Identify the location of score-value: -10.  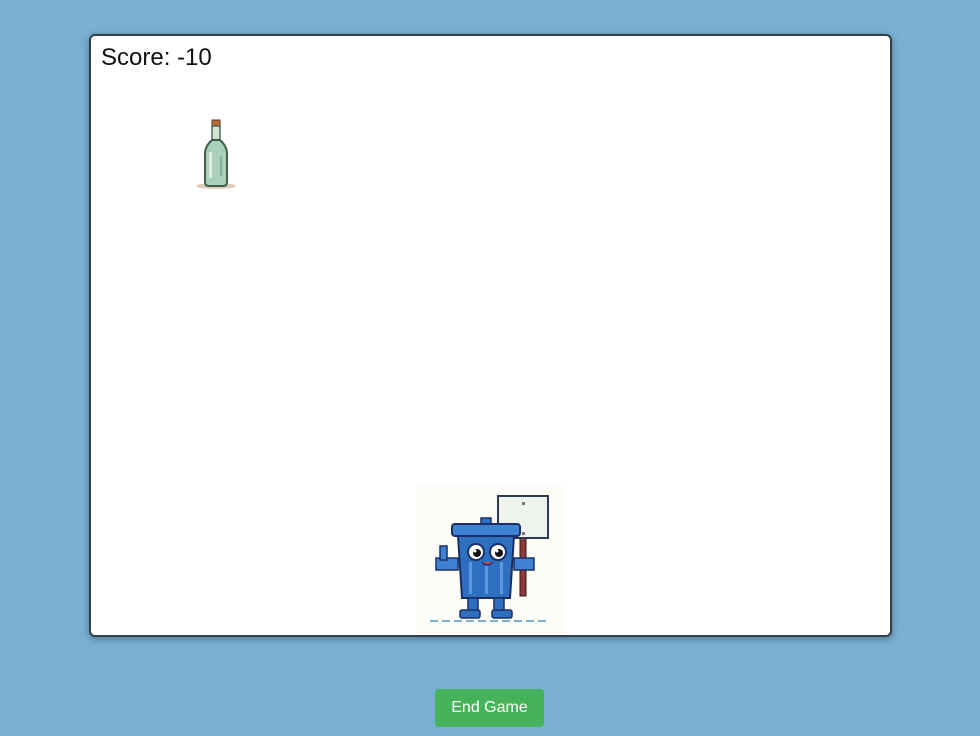
(194, 57).